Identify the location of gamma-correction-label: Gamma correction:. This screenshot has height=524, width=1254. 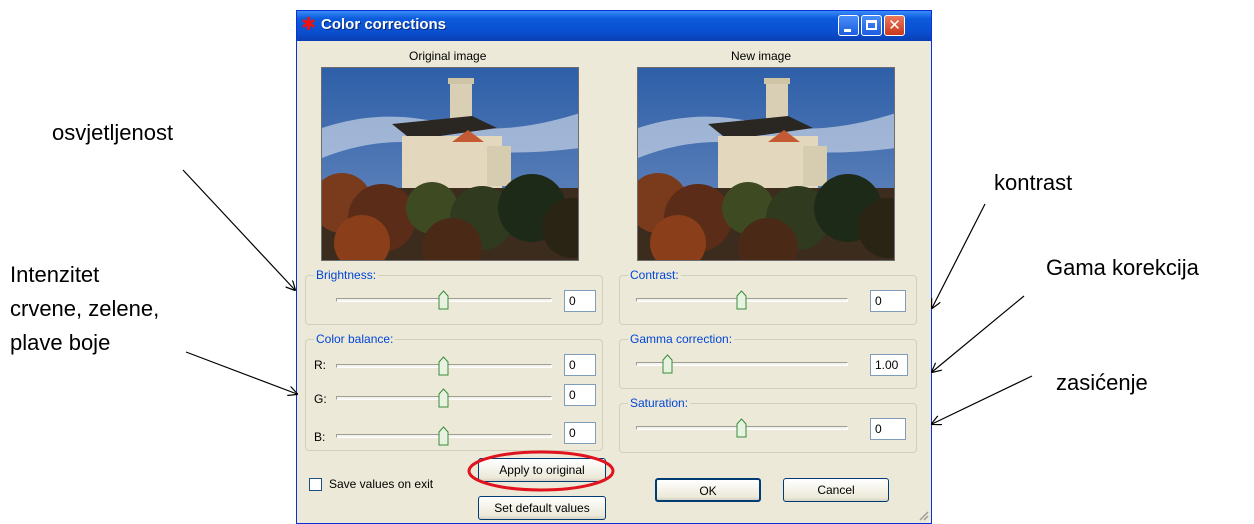
(681, 339).